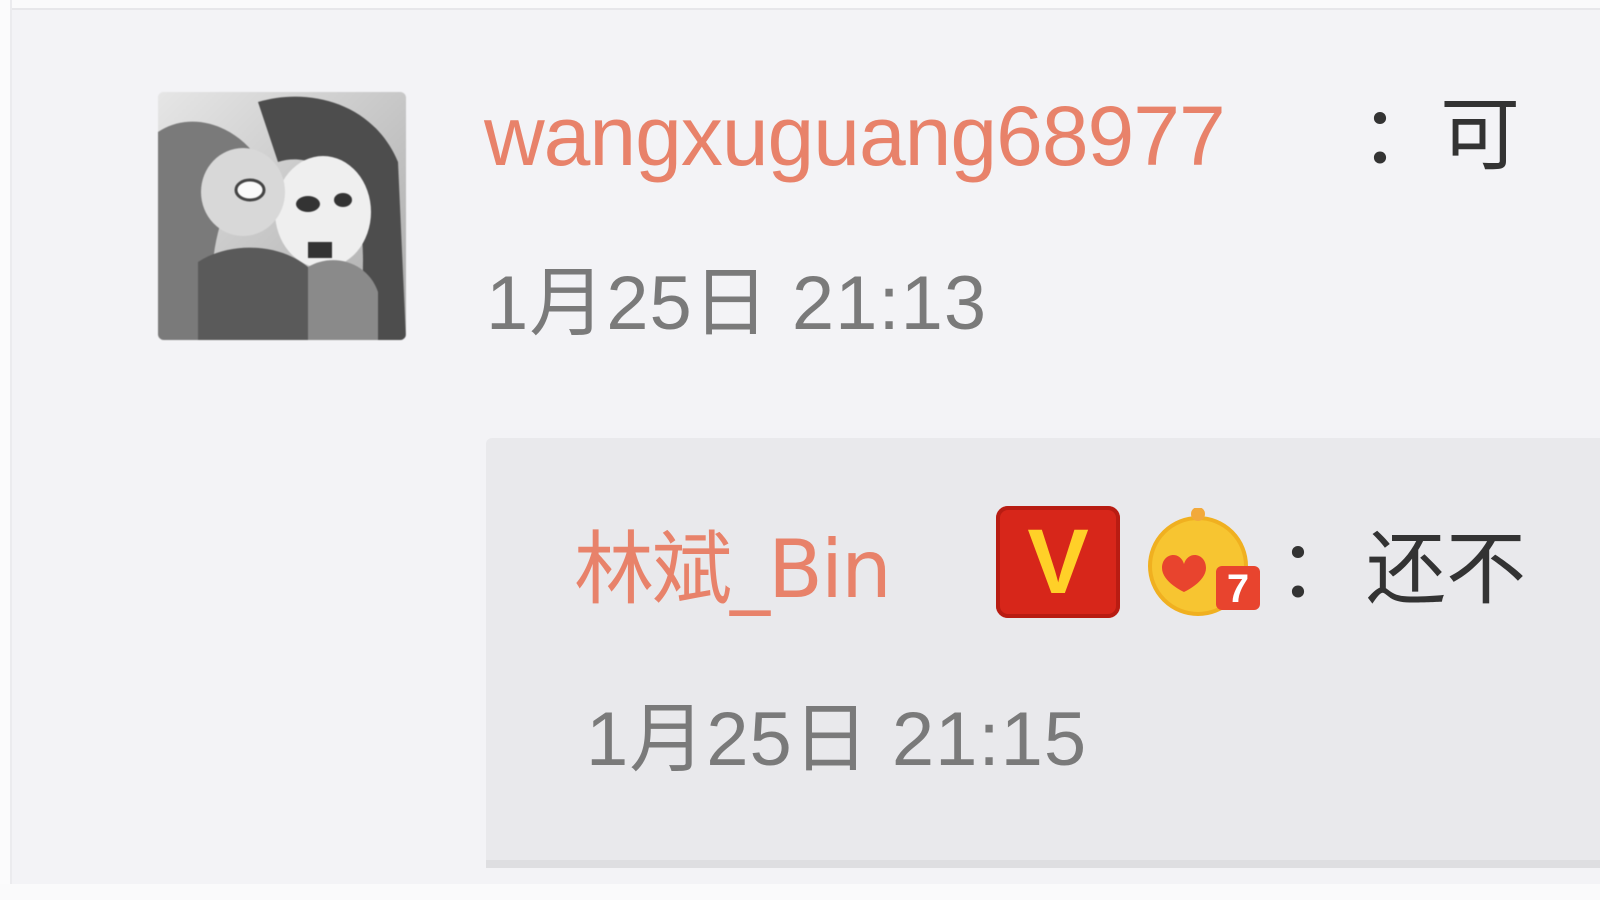  What do you see at coordinates (733, 570) in the screenshot?
I see `reply-author-link: 林斌_Bin` at bounding box center [733, 570].